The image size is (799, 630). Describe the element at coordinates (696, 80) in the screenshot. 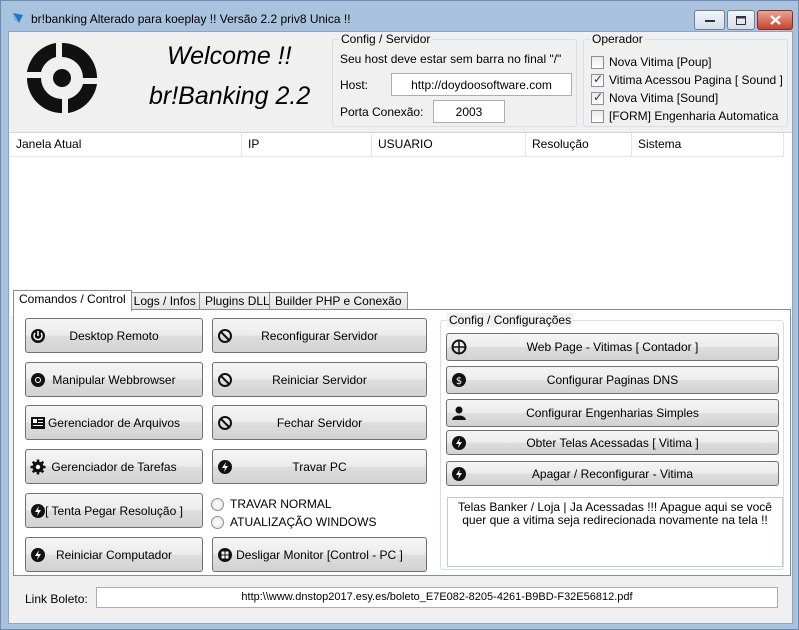

I see `checkbox-label: Vitima Acessou Pagina [ Sound ]` at that location.